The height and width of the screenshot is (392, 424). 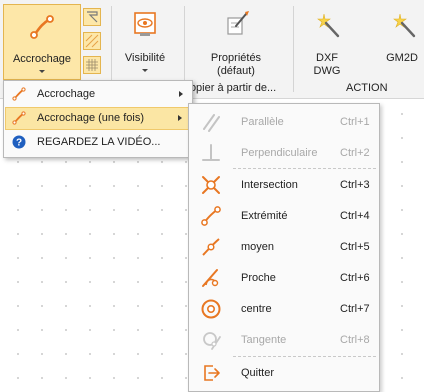 What do you see at coordinates (258, 373) in the screenshot?
I see `menu-item-label: Quitter` at bounding box center [258, 373].